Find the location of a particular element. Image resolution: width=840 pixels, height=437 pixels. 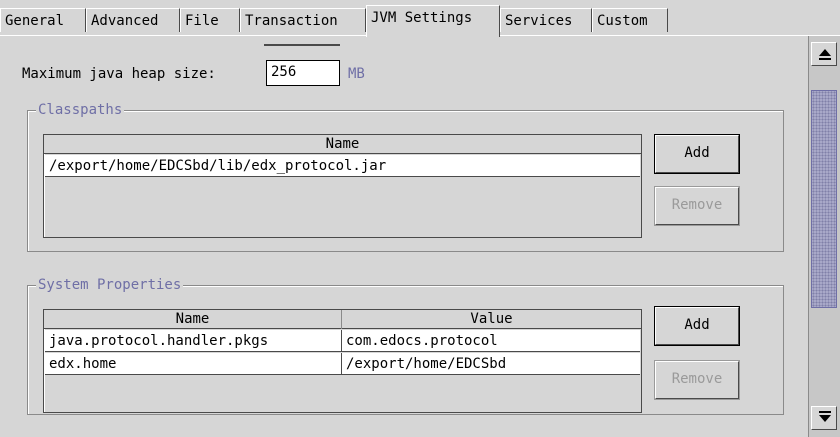

scroll-up-button is located at coordinates (824, 54).